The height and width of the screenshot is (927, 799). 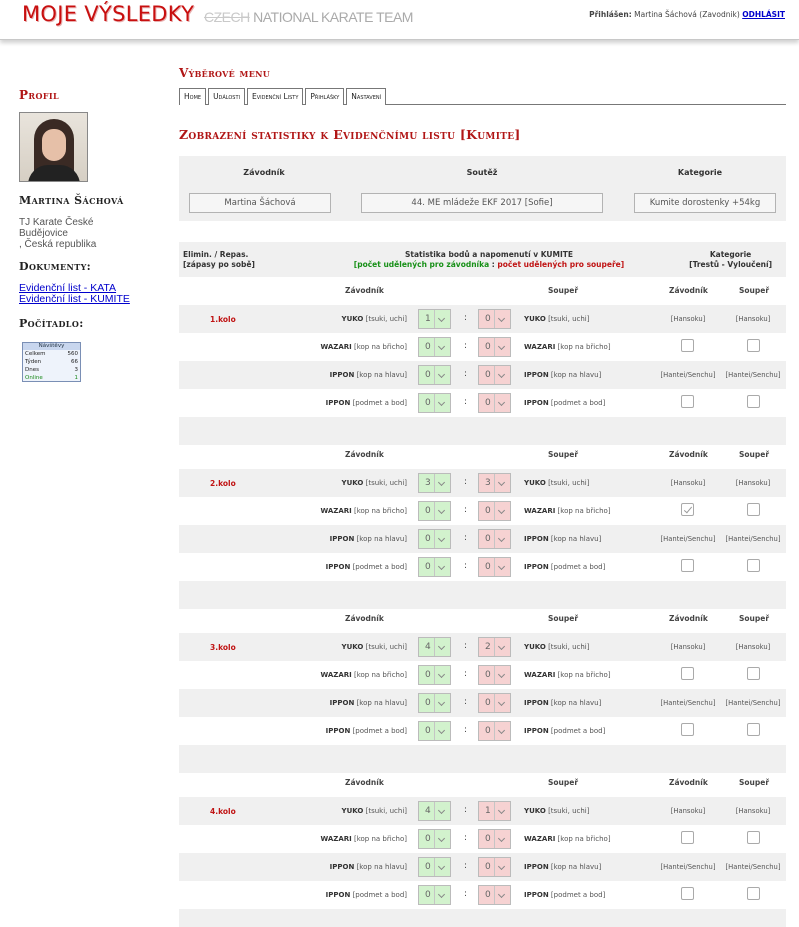 I want to click on col-opponent: Soupeř, so click(x=563, y=290).